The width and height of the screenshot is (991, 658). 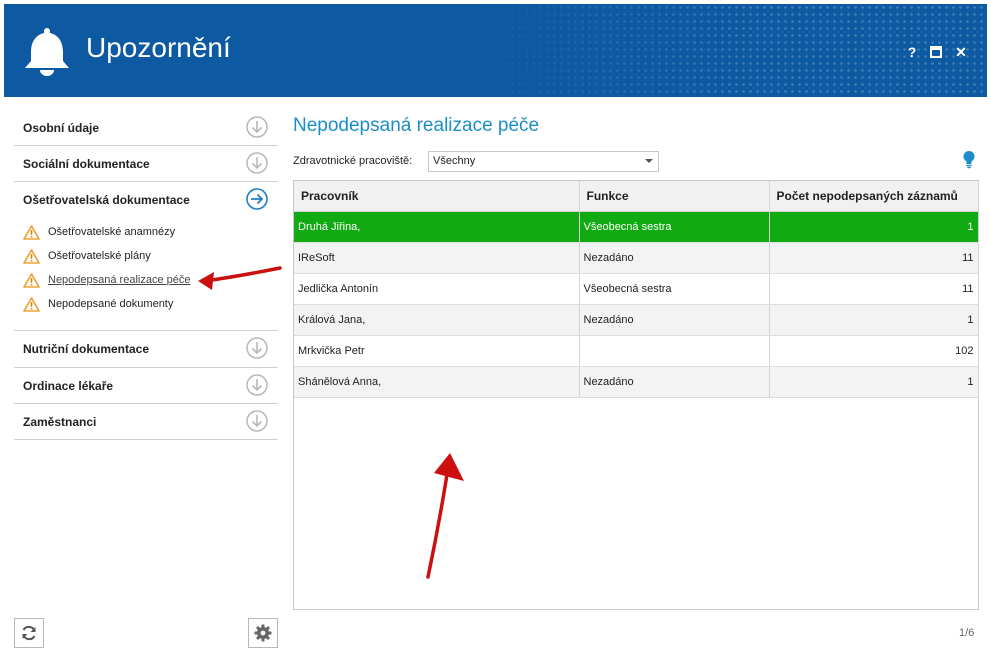 What do you see at coordinates (416, 125) in the screenshot?
I see `page-title: Nepodepsaná realizace péče` at bounding box center [416, 125].